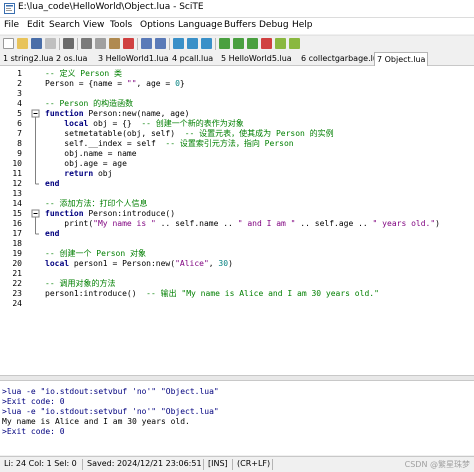  Describe the element at coordinates (437, 464) in the screenshot. I see `watermark-text: CSDN @繁星珠梦` at that location.